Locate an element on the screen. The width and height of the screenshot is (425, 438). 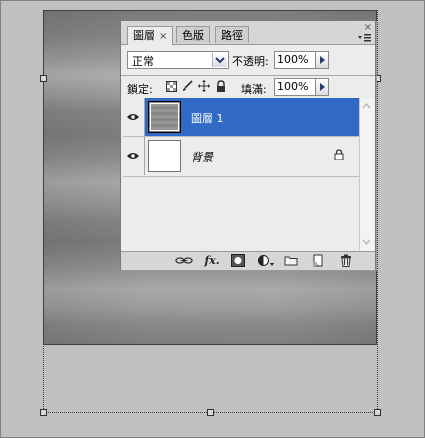
panel-menu-icon is located at coordinates (365, 38).